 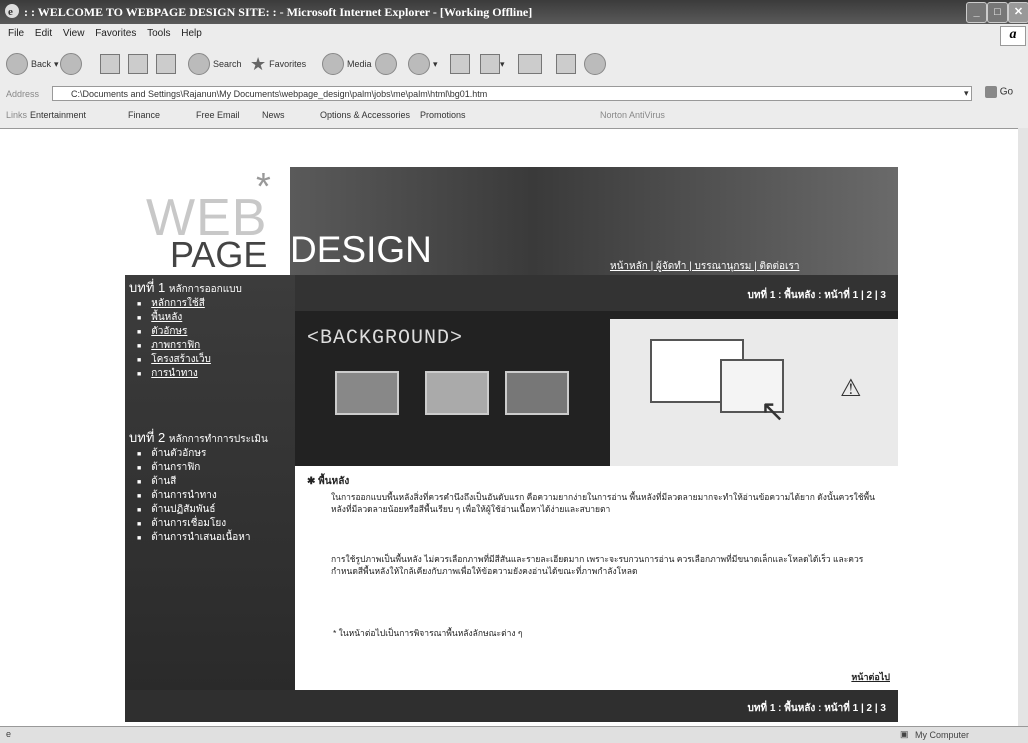 What do you see at coordinates (17, 115) in the screenshot?
I see `links-label: Links` at bounding box center [17, 115].